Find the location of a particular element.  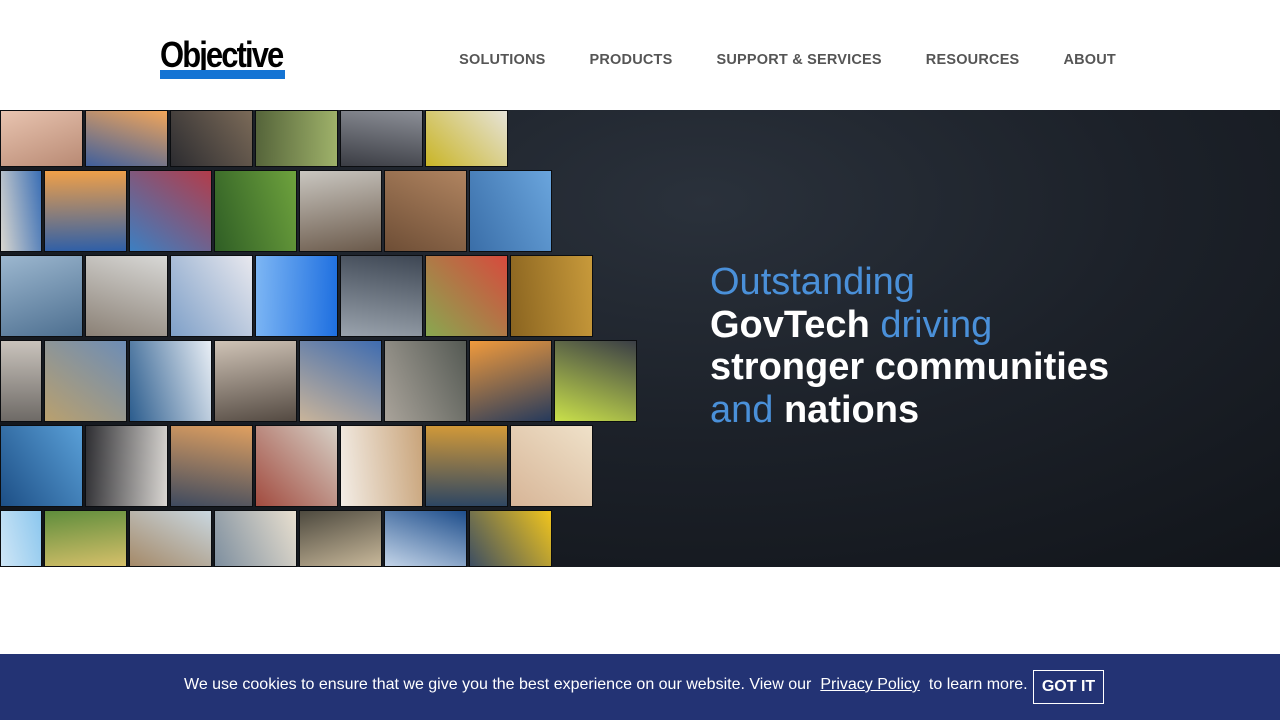

photo-tile-office-workers is located at coordinates (381, 296).